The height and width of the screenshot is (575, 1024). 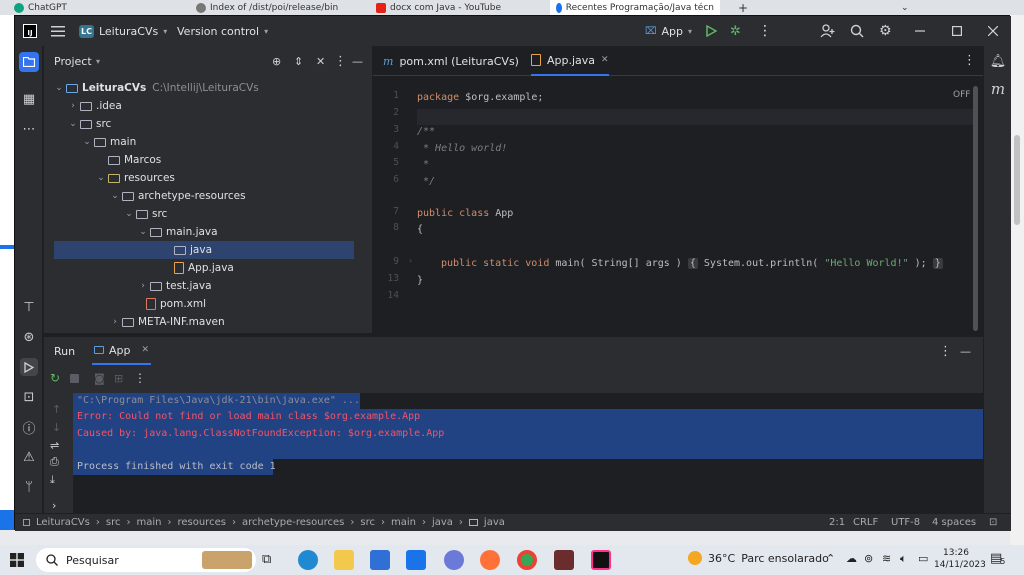 I want to click on search-button, so click(x=857, y=31).